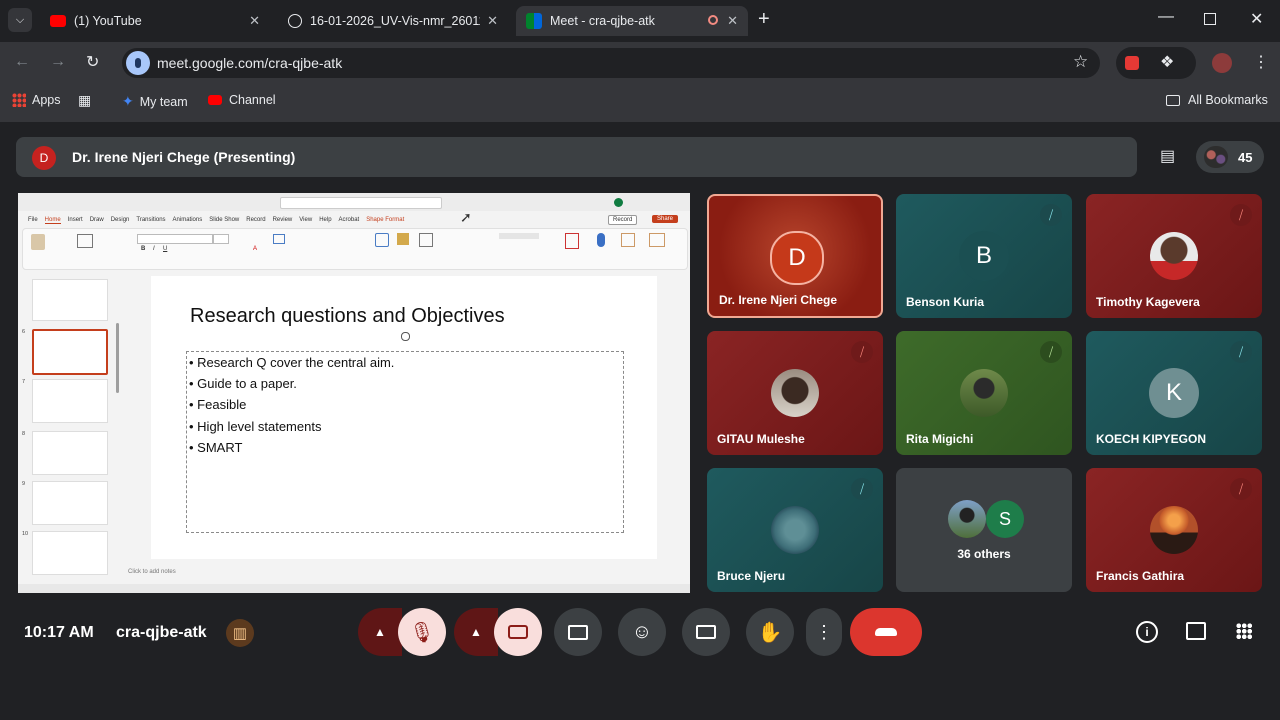 This screenshot has width=1280, height=720. I want to click on phone-hangup-icon, so click(886, 632).